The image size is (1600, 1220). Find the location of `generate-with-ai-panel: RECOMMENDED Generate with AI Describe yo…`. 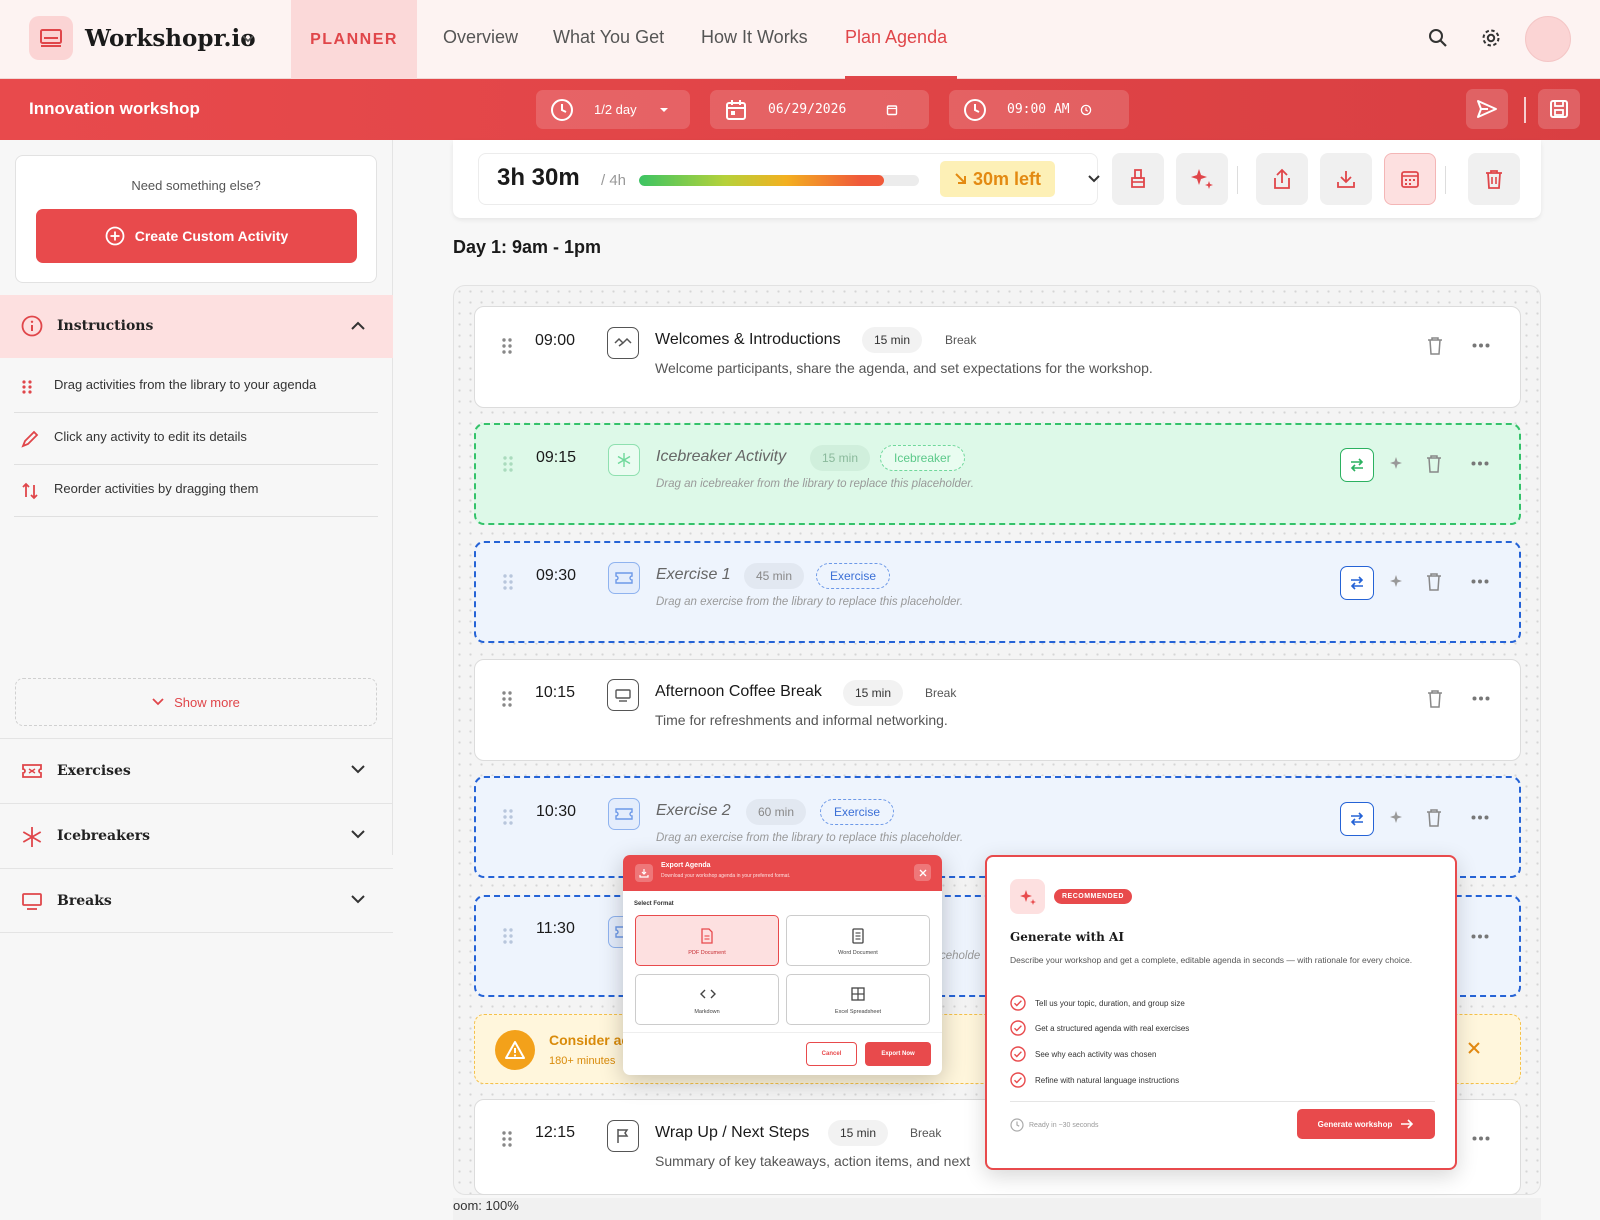

generate-with-ai-panel: RECOMMENDED Generate with AI Describe yo… is located at coordinates (1221, 1012).